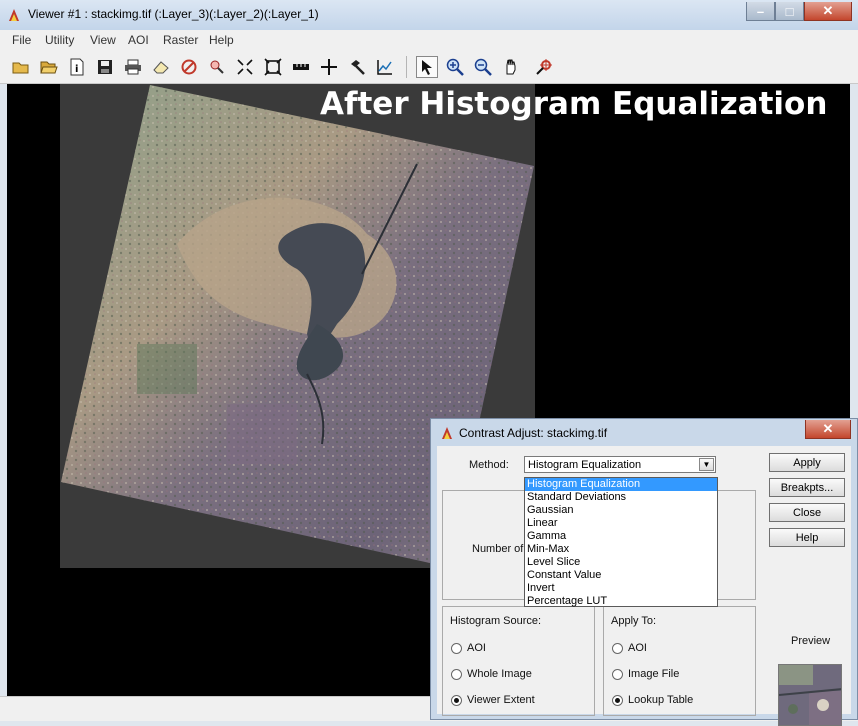 Image resolution: width=858 pixels, height=726 pixels. I want to click on zoom-fit-icon, so click(245, 67).